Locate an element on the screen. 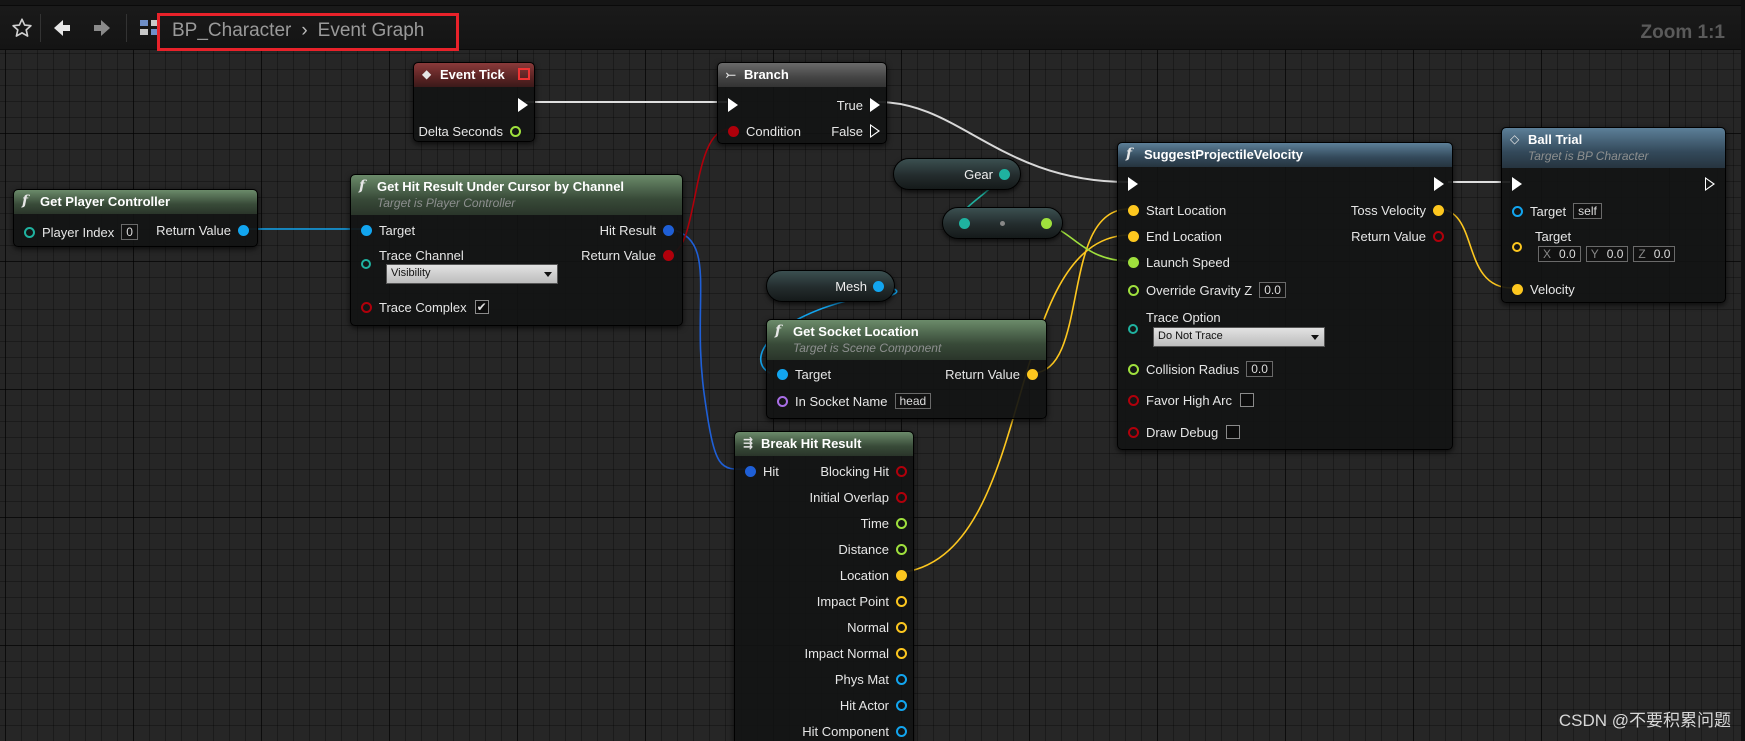 The image size is (1745, 741). name-pin-icon is located at coordinates (782, 401).